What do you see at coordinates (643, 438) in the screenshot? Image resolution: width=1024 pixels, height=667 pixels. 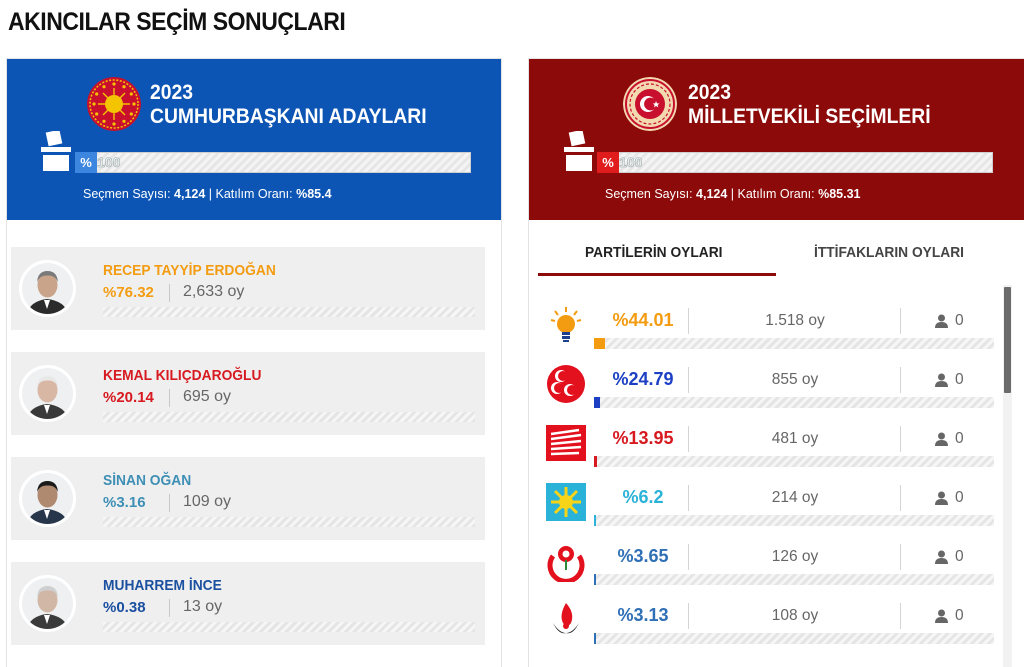 I see `party-percentage: %13.95` at bounding box center [643, 438].